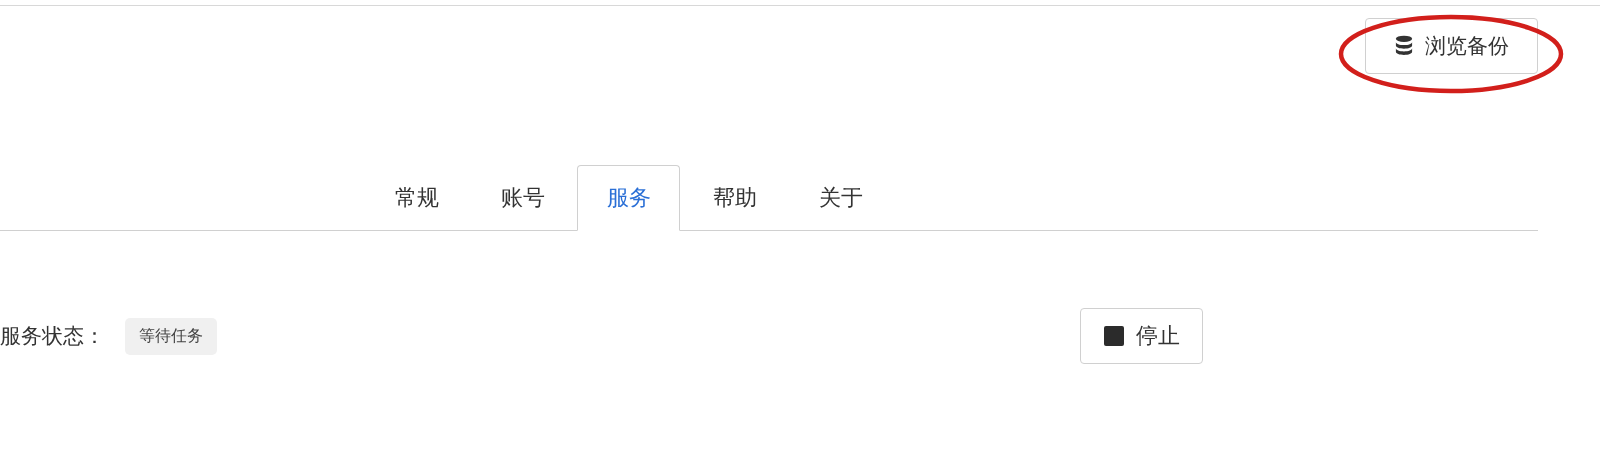 This screenshot has height=460, width=1600. Describe the element at coordinates (1141, 336) in the screenshot. I see `stop-button: 停止` at that location.